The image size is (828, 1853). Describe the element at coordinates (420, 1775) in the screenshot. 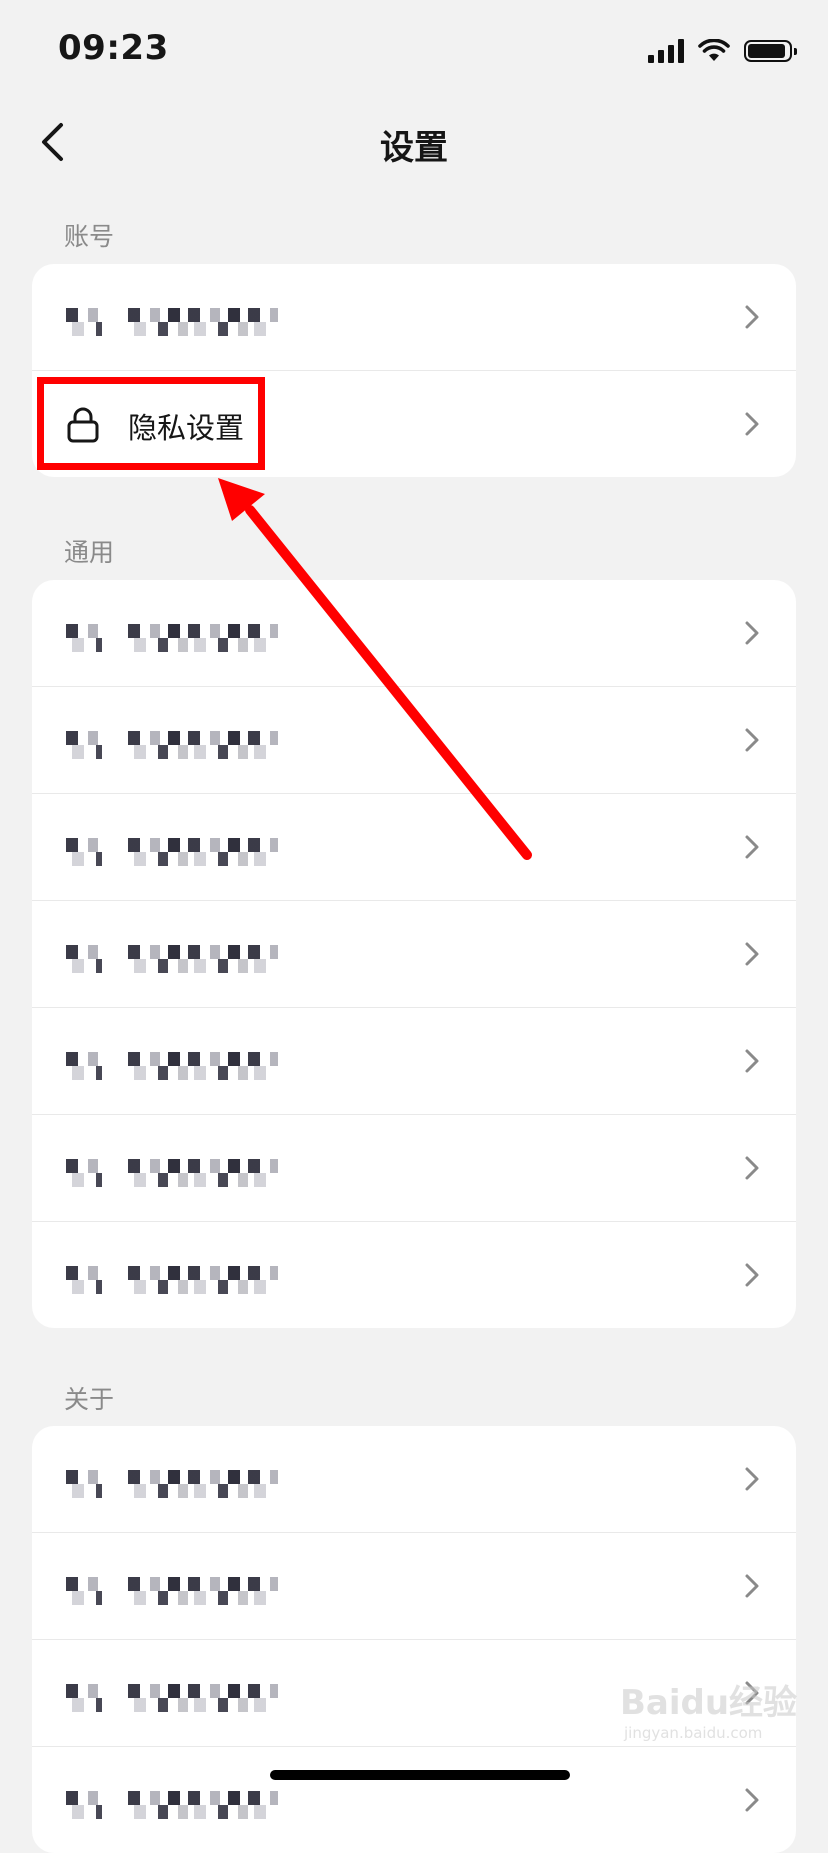

I see `home-indicator` at that location.